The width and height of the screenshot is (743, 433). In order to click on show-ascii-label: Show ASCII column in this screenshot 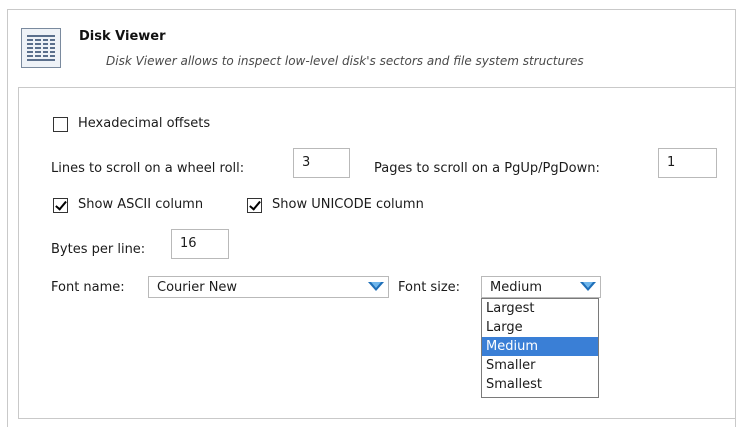, I will do `click(140, 204)`.